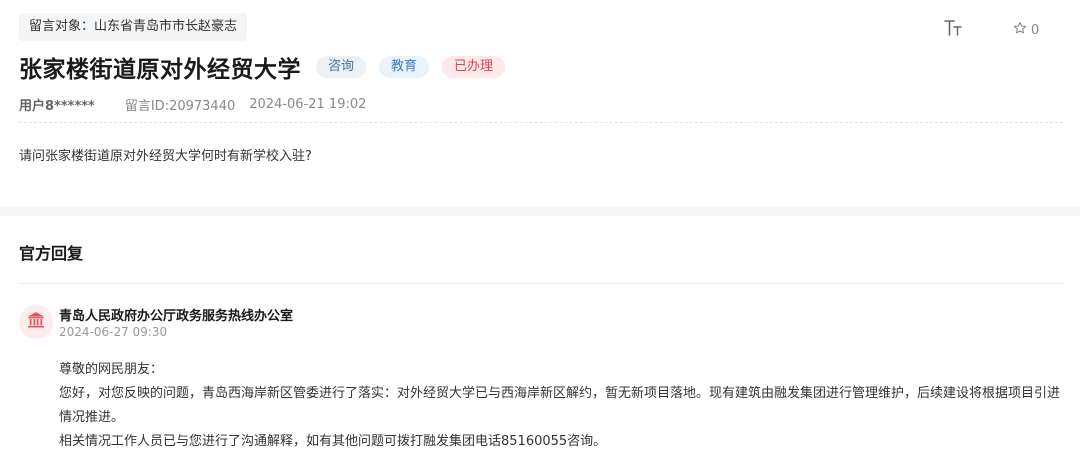 This screenshot has width=1080, height=472. I want to click on message-user: 用户8******, so click(57, 106).